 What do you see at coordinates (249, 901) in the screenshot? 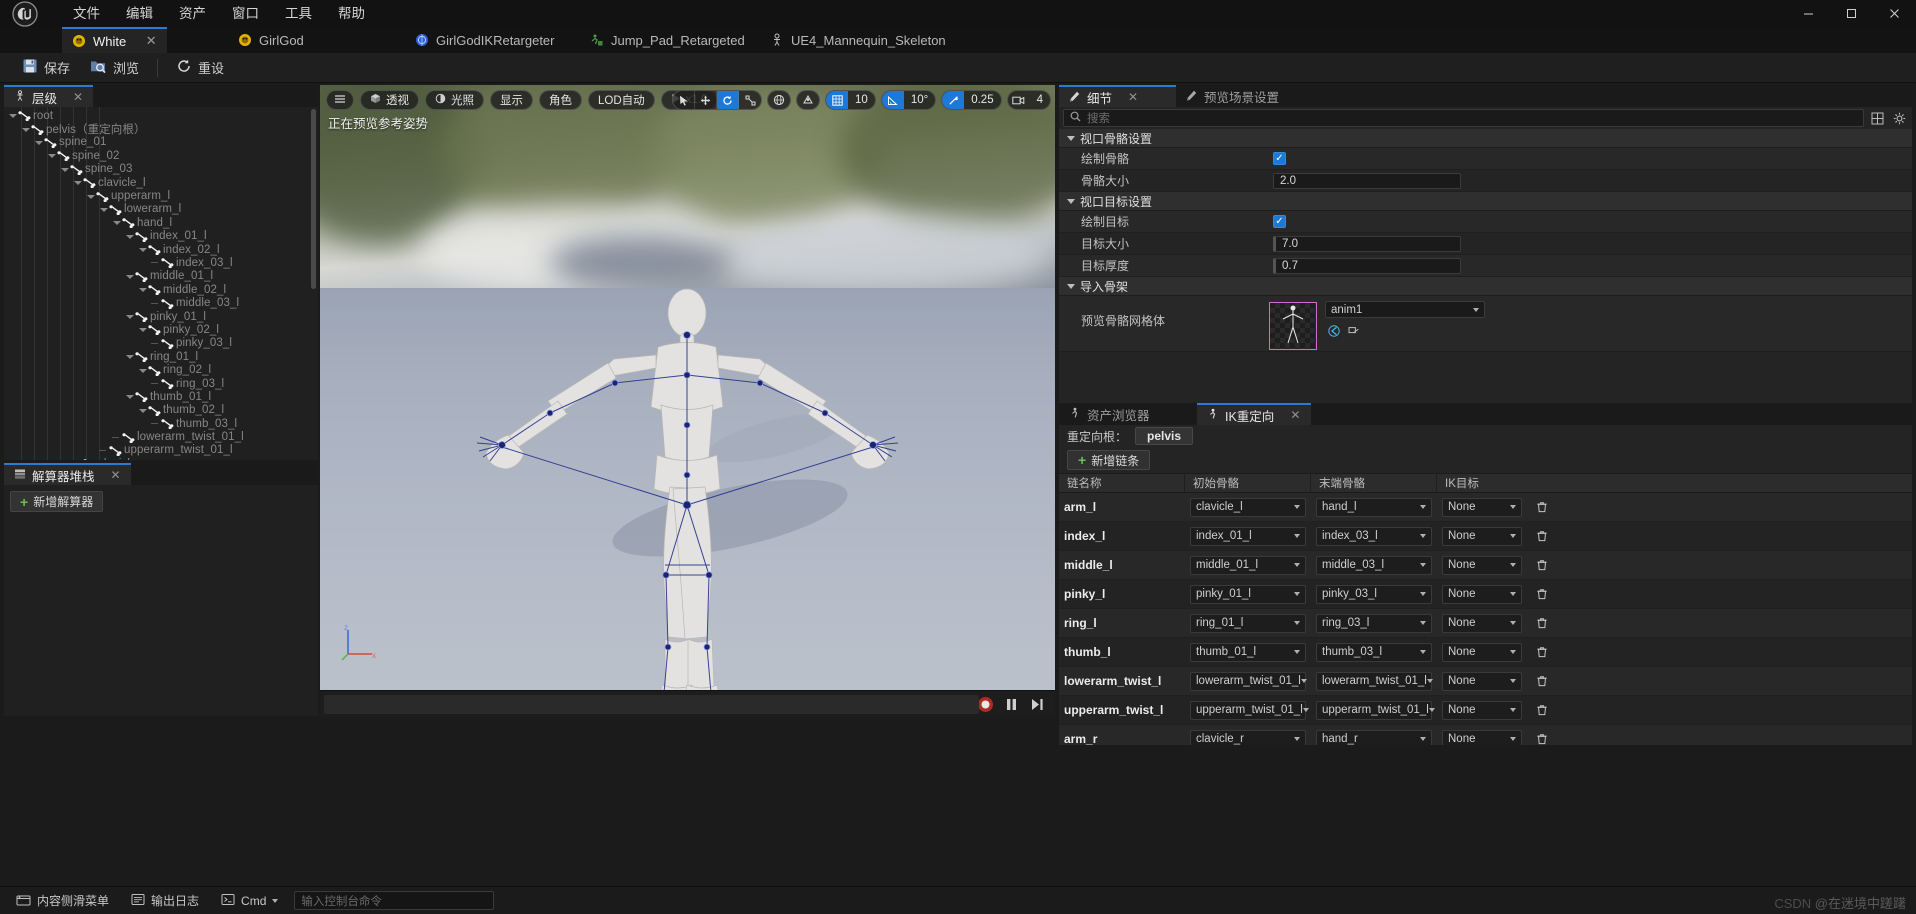
I see `cmd-button: Cmd` at bounding box center [249, 901].